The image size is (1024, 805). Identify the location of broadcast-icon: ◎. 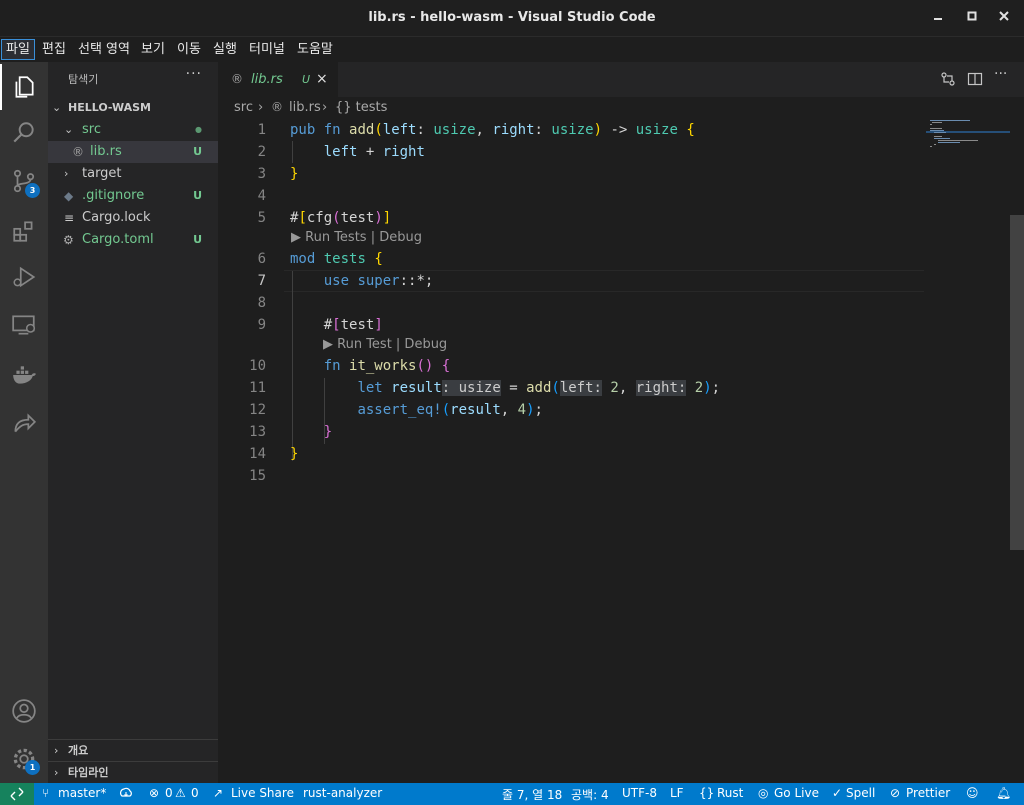
(763, 793).